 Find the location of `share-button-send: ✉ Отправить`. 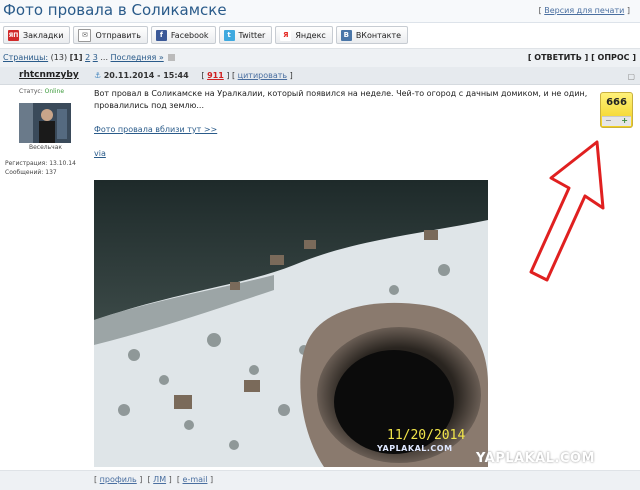

share-button-send: ✉ Отправить is located at coordinates (110, 35).